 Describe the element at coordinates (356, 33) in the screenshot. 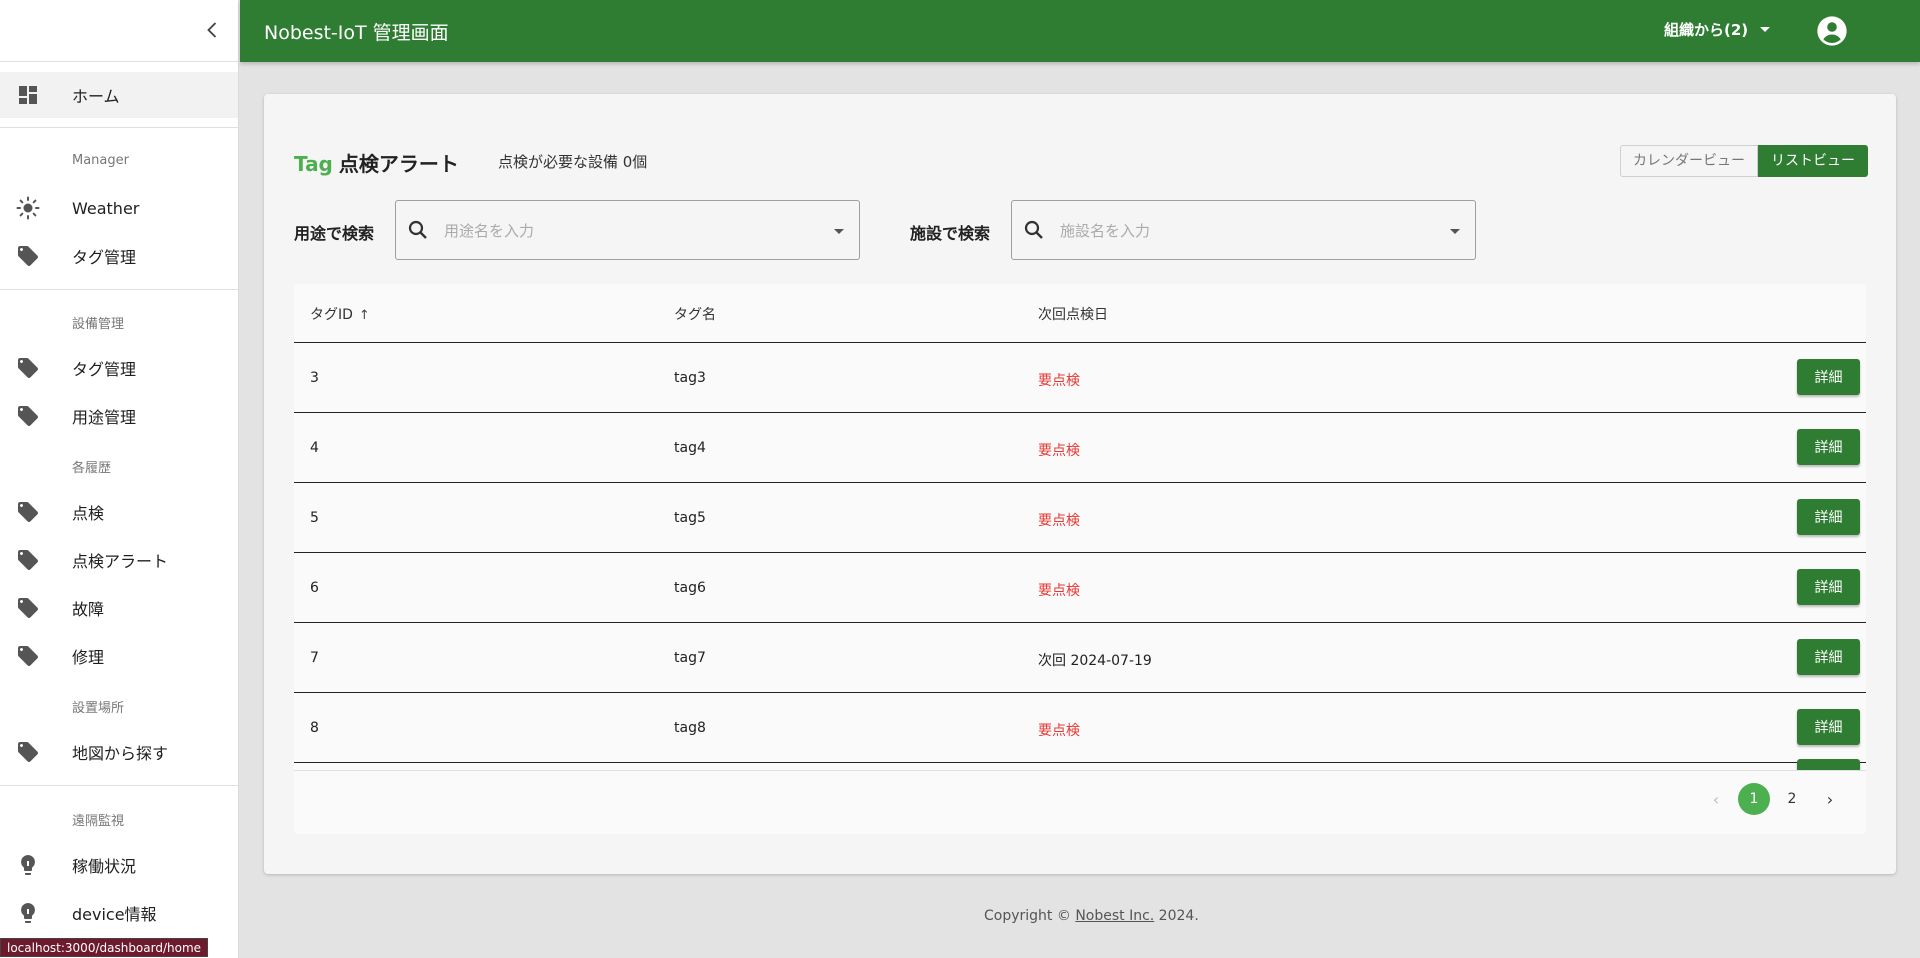

I see `app-title: Nobest-IoT 管理画面` at that location.